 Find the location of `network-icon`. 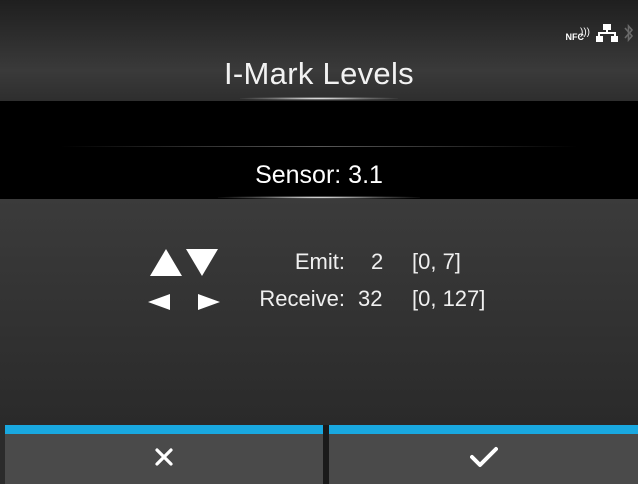

network-icon is located at coordinates (607, 33).